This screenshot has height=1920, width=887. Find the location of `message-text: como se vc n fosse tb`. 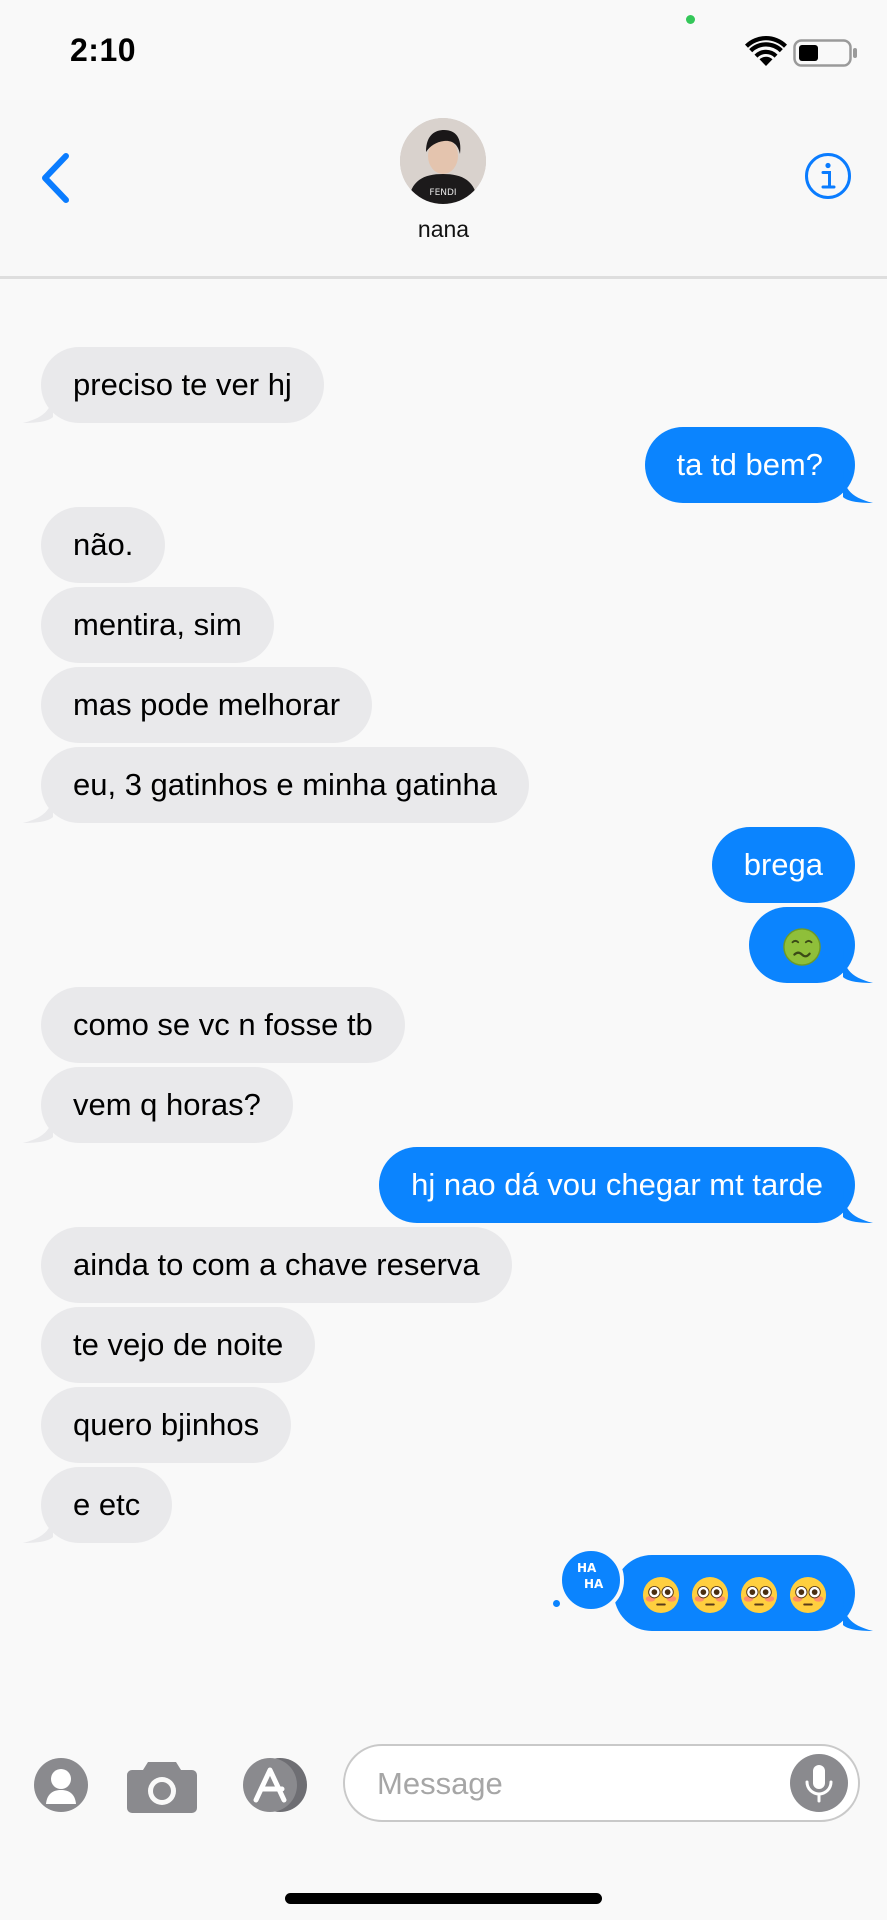

message-text: como se vc n fosse tb is located at coordinates (223, 1024).